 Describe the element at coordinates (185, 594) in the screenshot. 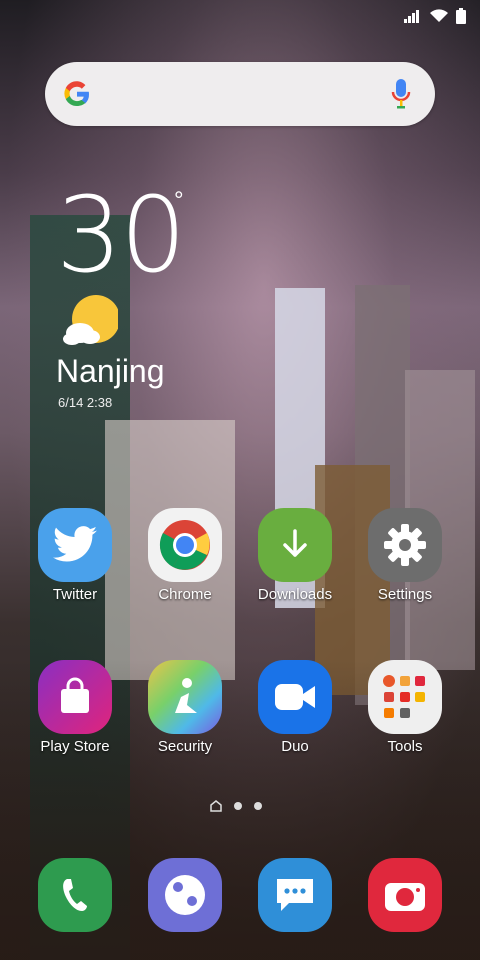

I see `app-label: Chrome` at that location.